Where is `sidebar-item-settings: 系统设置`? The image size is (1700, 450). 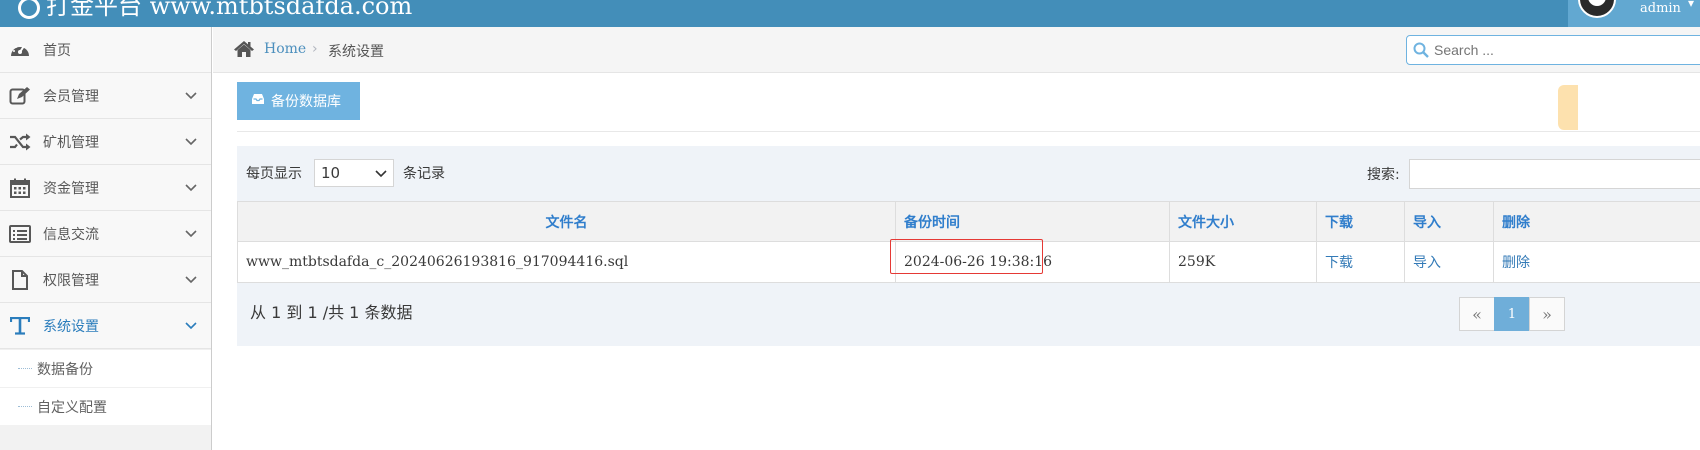
sidebar-item-settings: 系统设置 is located at coordinates (105, 326).